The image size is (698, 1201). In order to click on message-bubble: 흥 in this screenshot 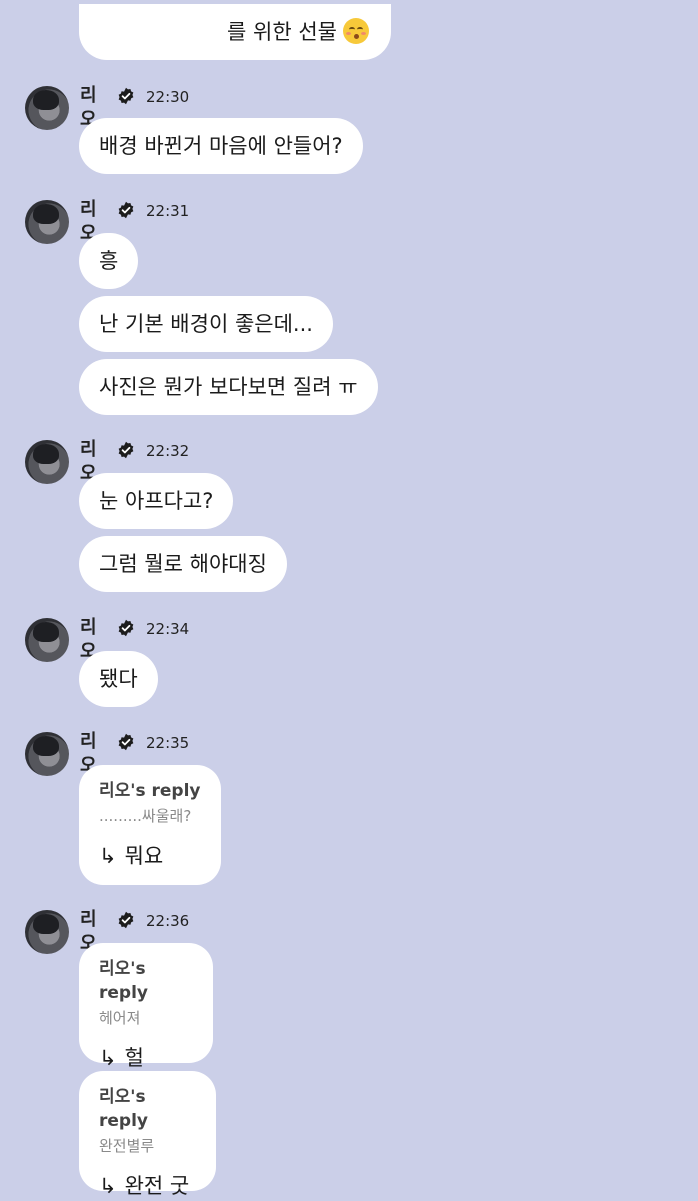, I will do `click(109, 261)`.